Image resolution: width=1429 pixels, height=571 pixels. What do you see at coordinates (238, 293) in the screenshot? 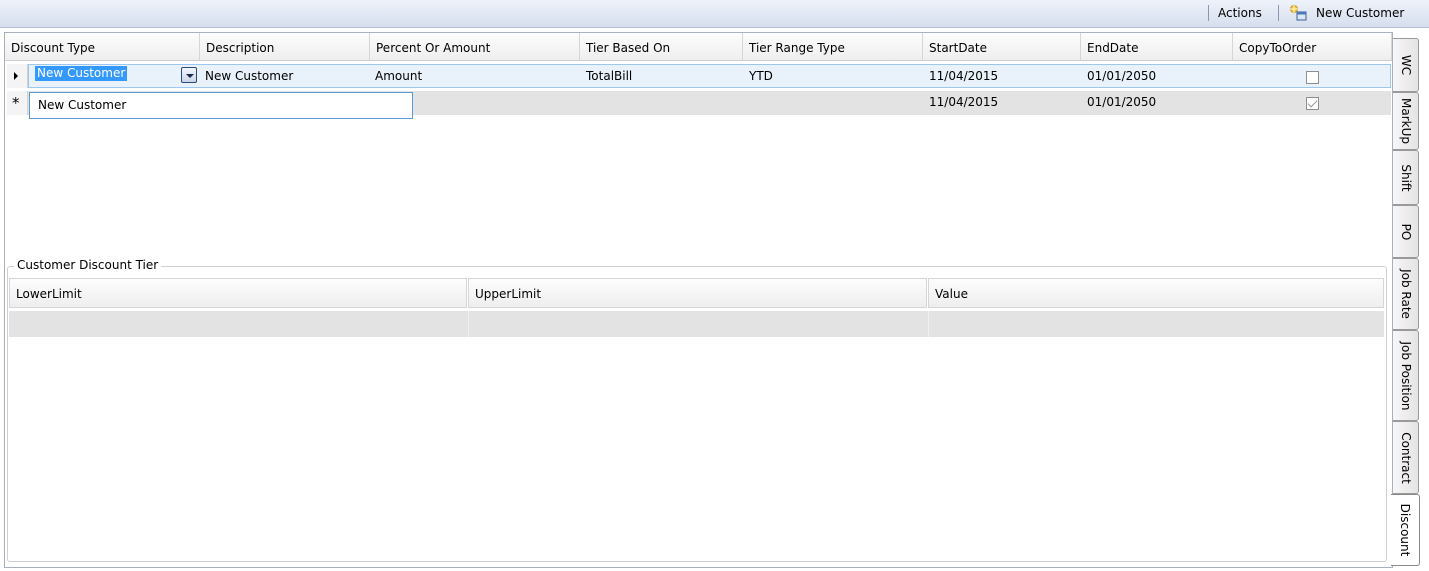
I see `column-header-lower-limit: LowerLimit` at bounding box center [238, 293].